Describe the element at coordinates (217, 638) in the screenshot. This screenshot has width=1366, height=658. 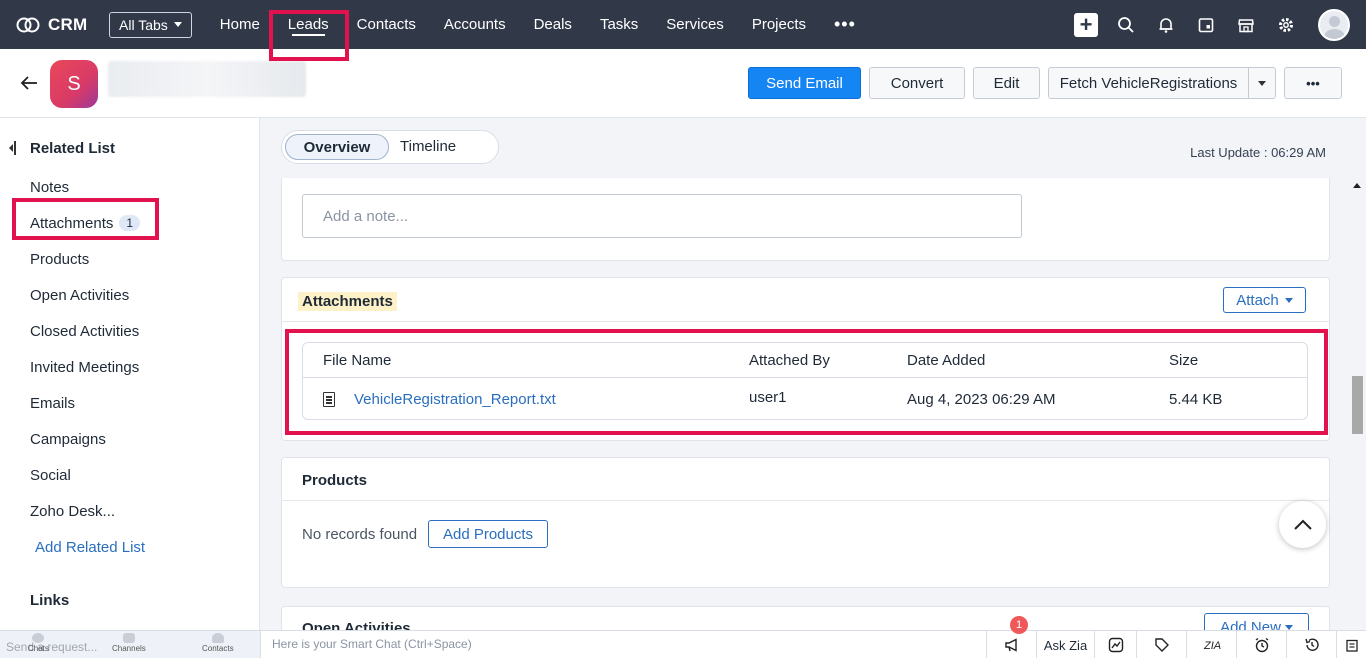
I see `contacts-icon` at that location.